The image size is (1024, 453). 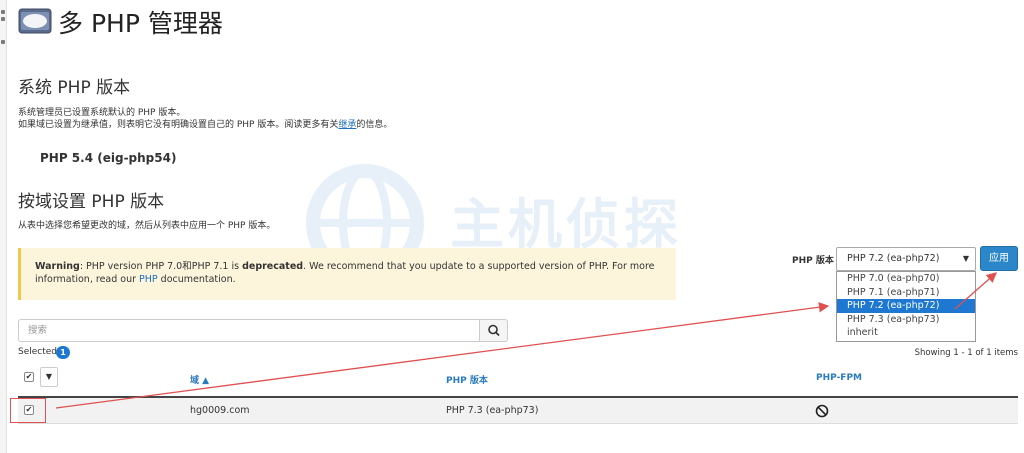 What do you see at coordinates (74, 88) in the screenshot?
I see `system-php-title: 系统 PHP 版本` at bounding box center [74, 88].